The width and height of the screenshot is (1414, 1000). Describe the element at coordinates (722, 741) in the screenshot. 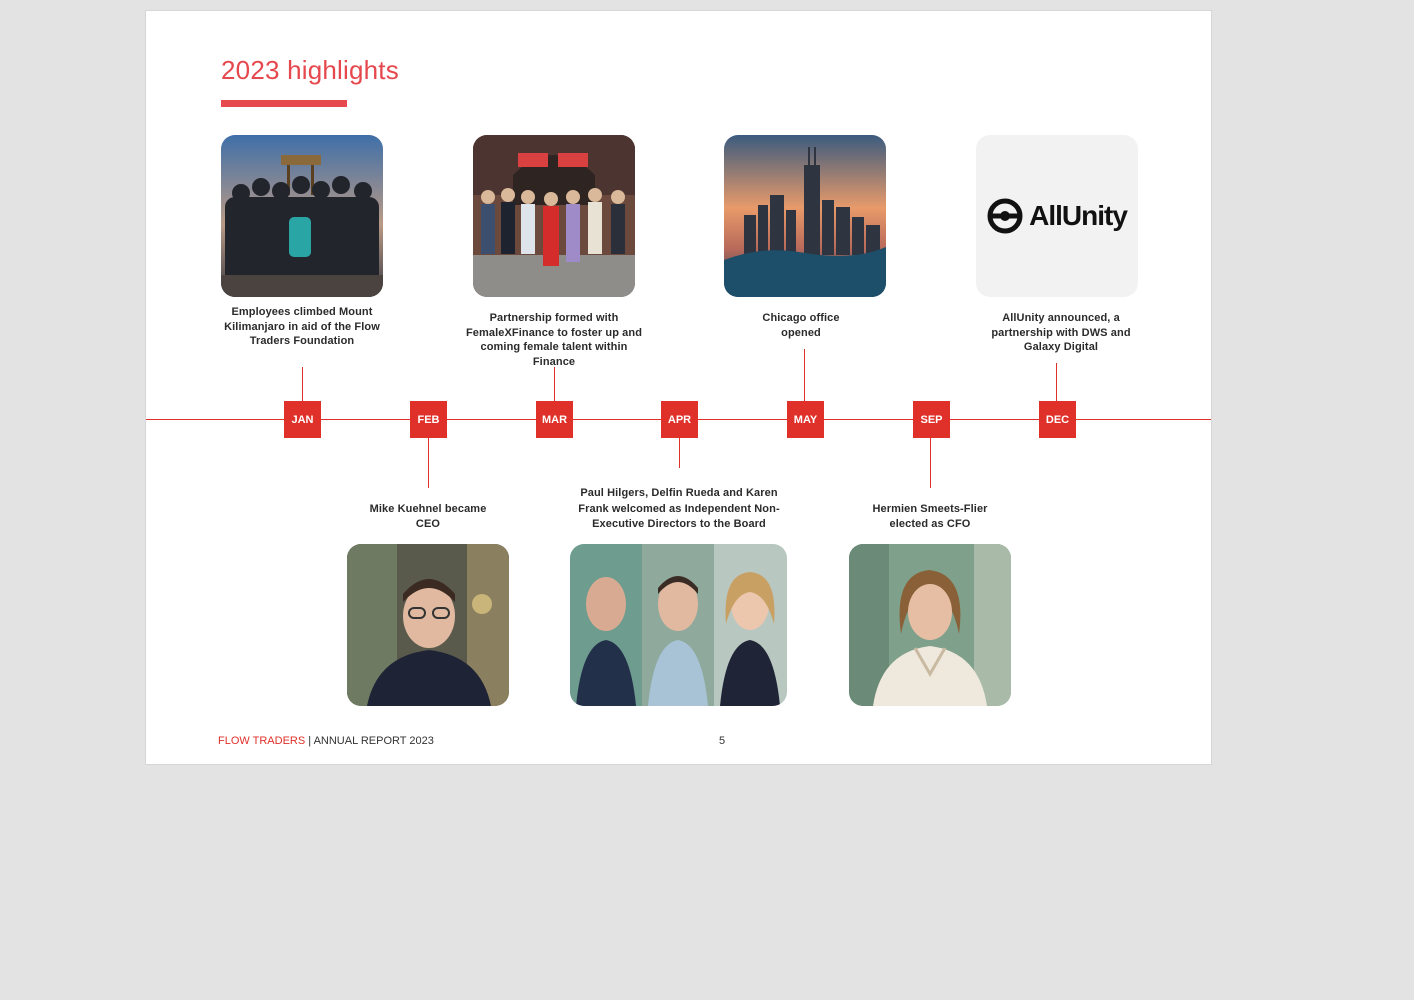

I see `page-number: 5` at that location.